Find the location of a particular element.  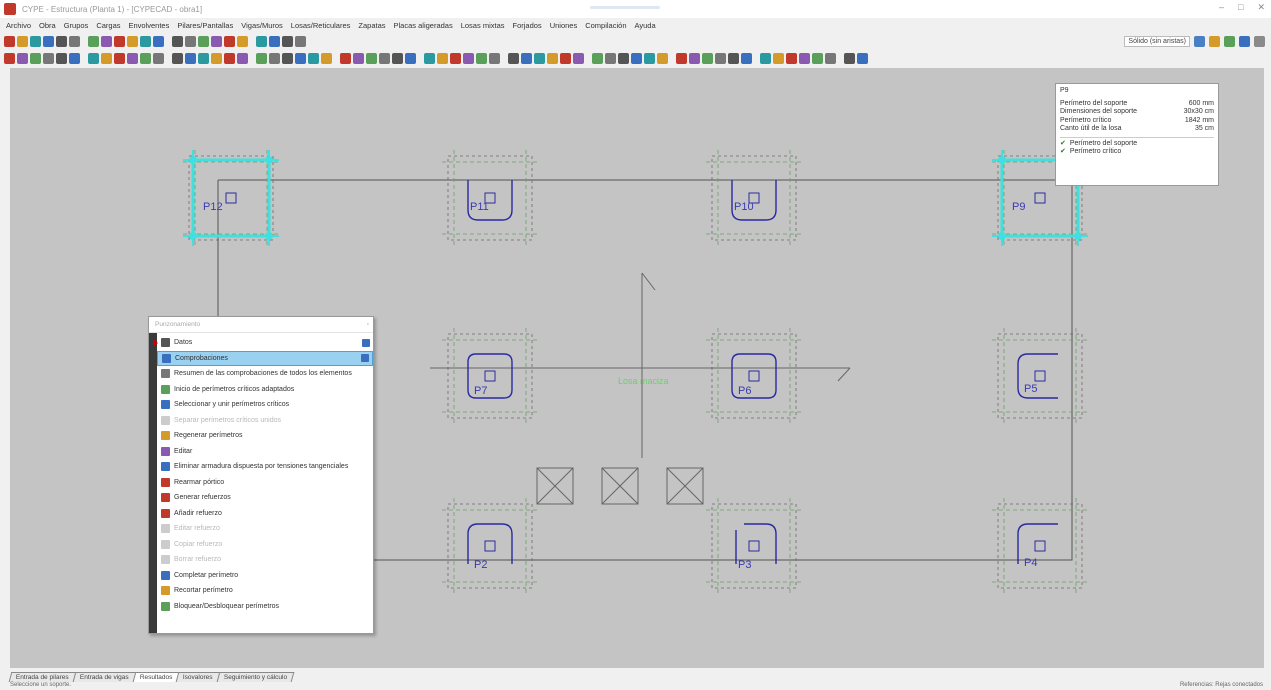

secondary-tool-15-icon is located at coordinates (203, 58).